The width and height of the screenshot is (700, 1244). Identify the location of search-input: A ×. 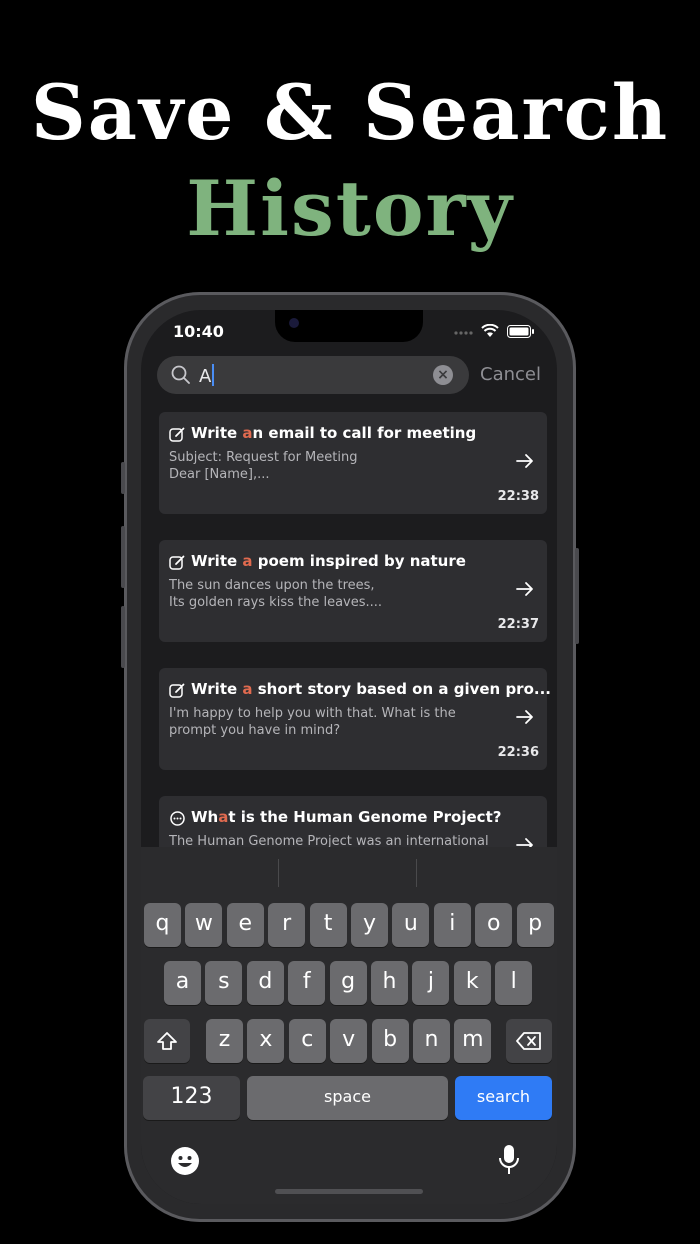
(313, 375).